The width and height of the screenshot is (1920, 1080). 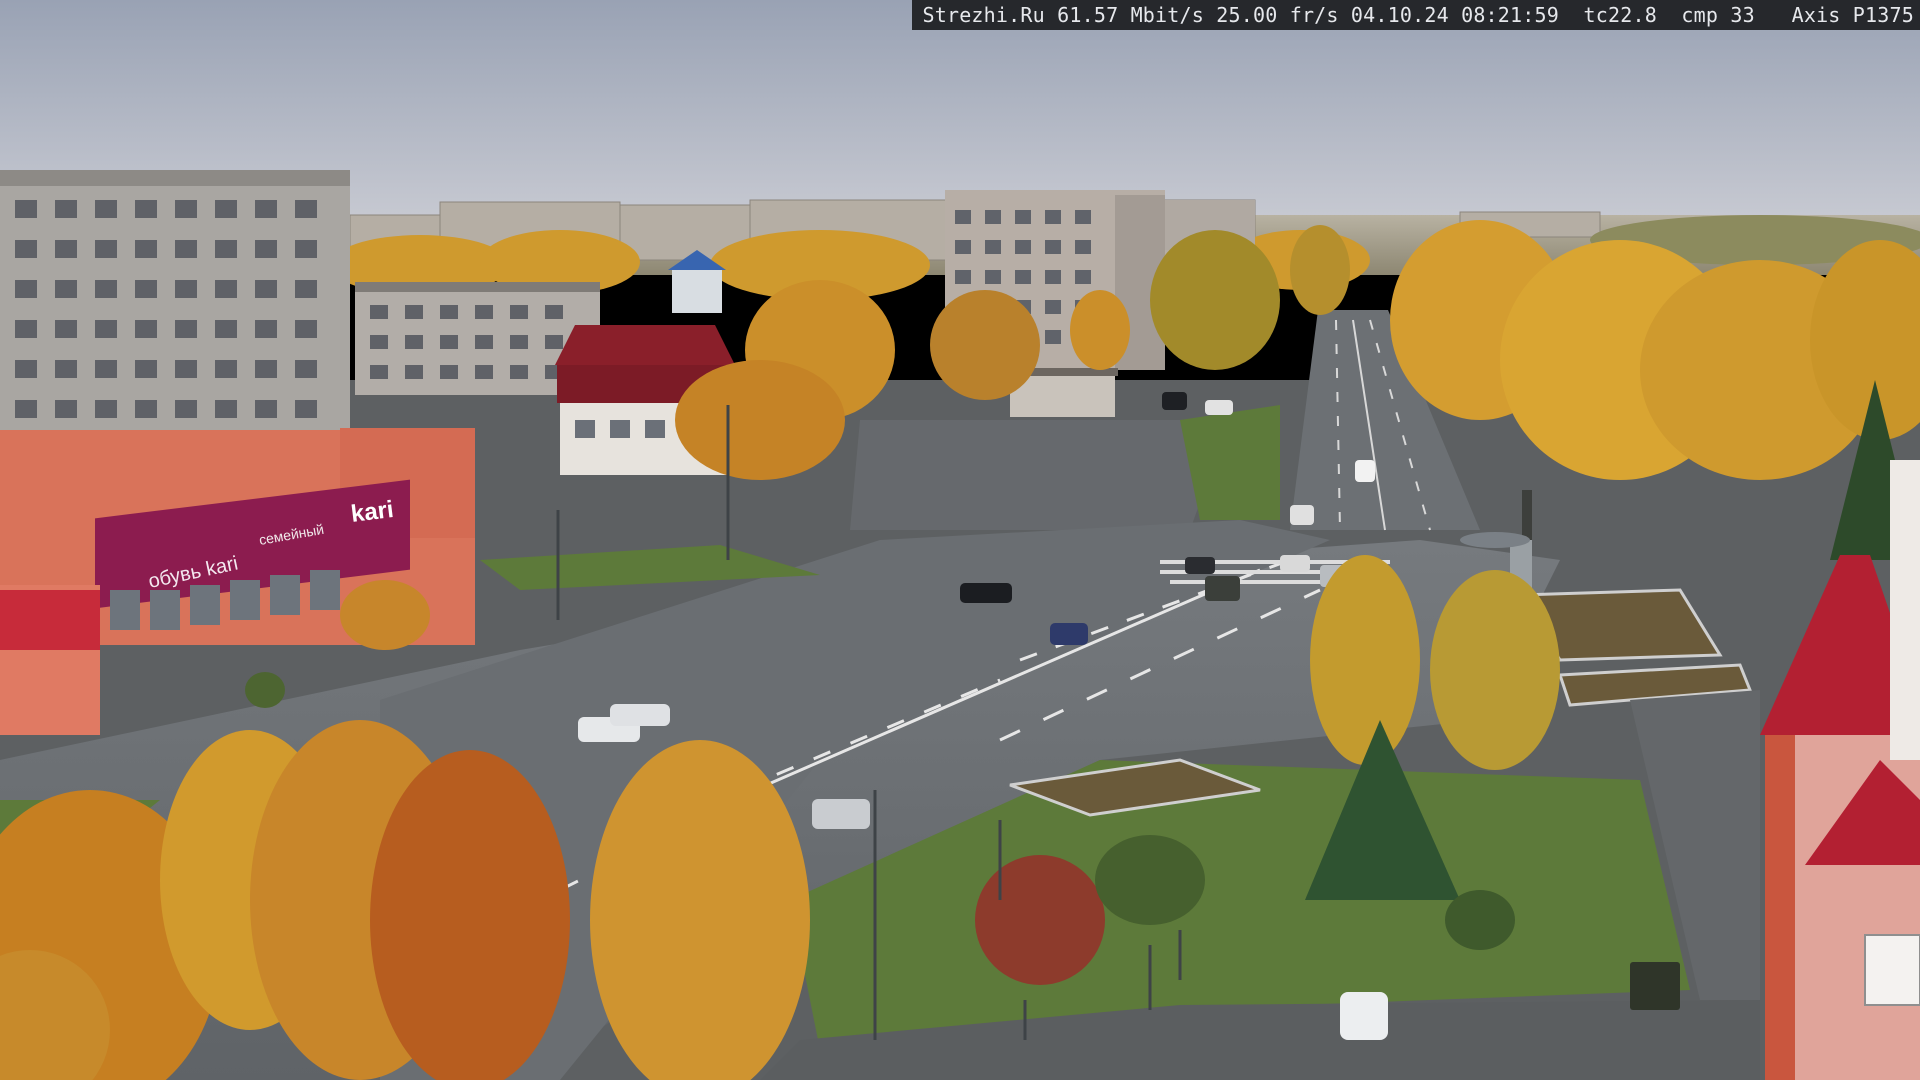 What do you see at coordinates (1655, 986) in the screenshot?
I see `utility-cart` at bounding box center [1655, 986].